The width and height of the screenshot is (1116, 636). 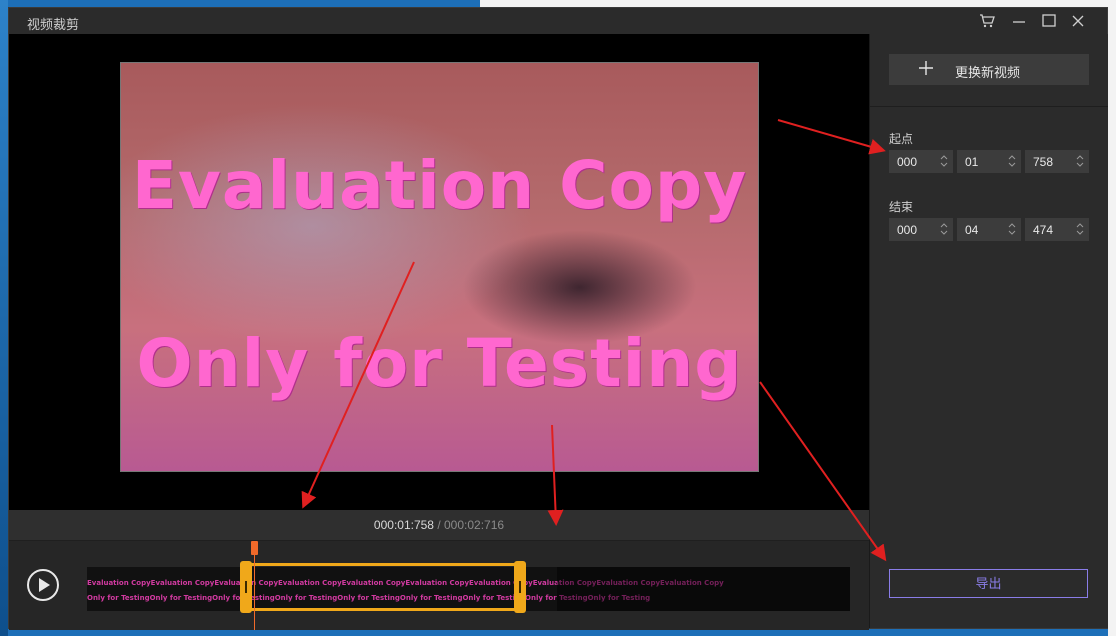 I want to click on start-minutes-spinner: 01, so click(x=989, y=161).